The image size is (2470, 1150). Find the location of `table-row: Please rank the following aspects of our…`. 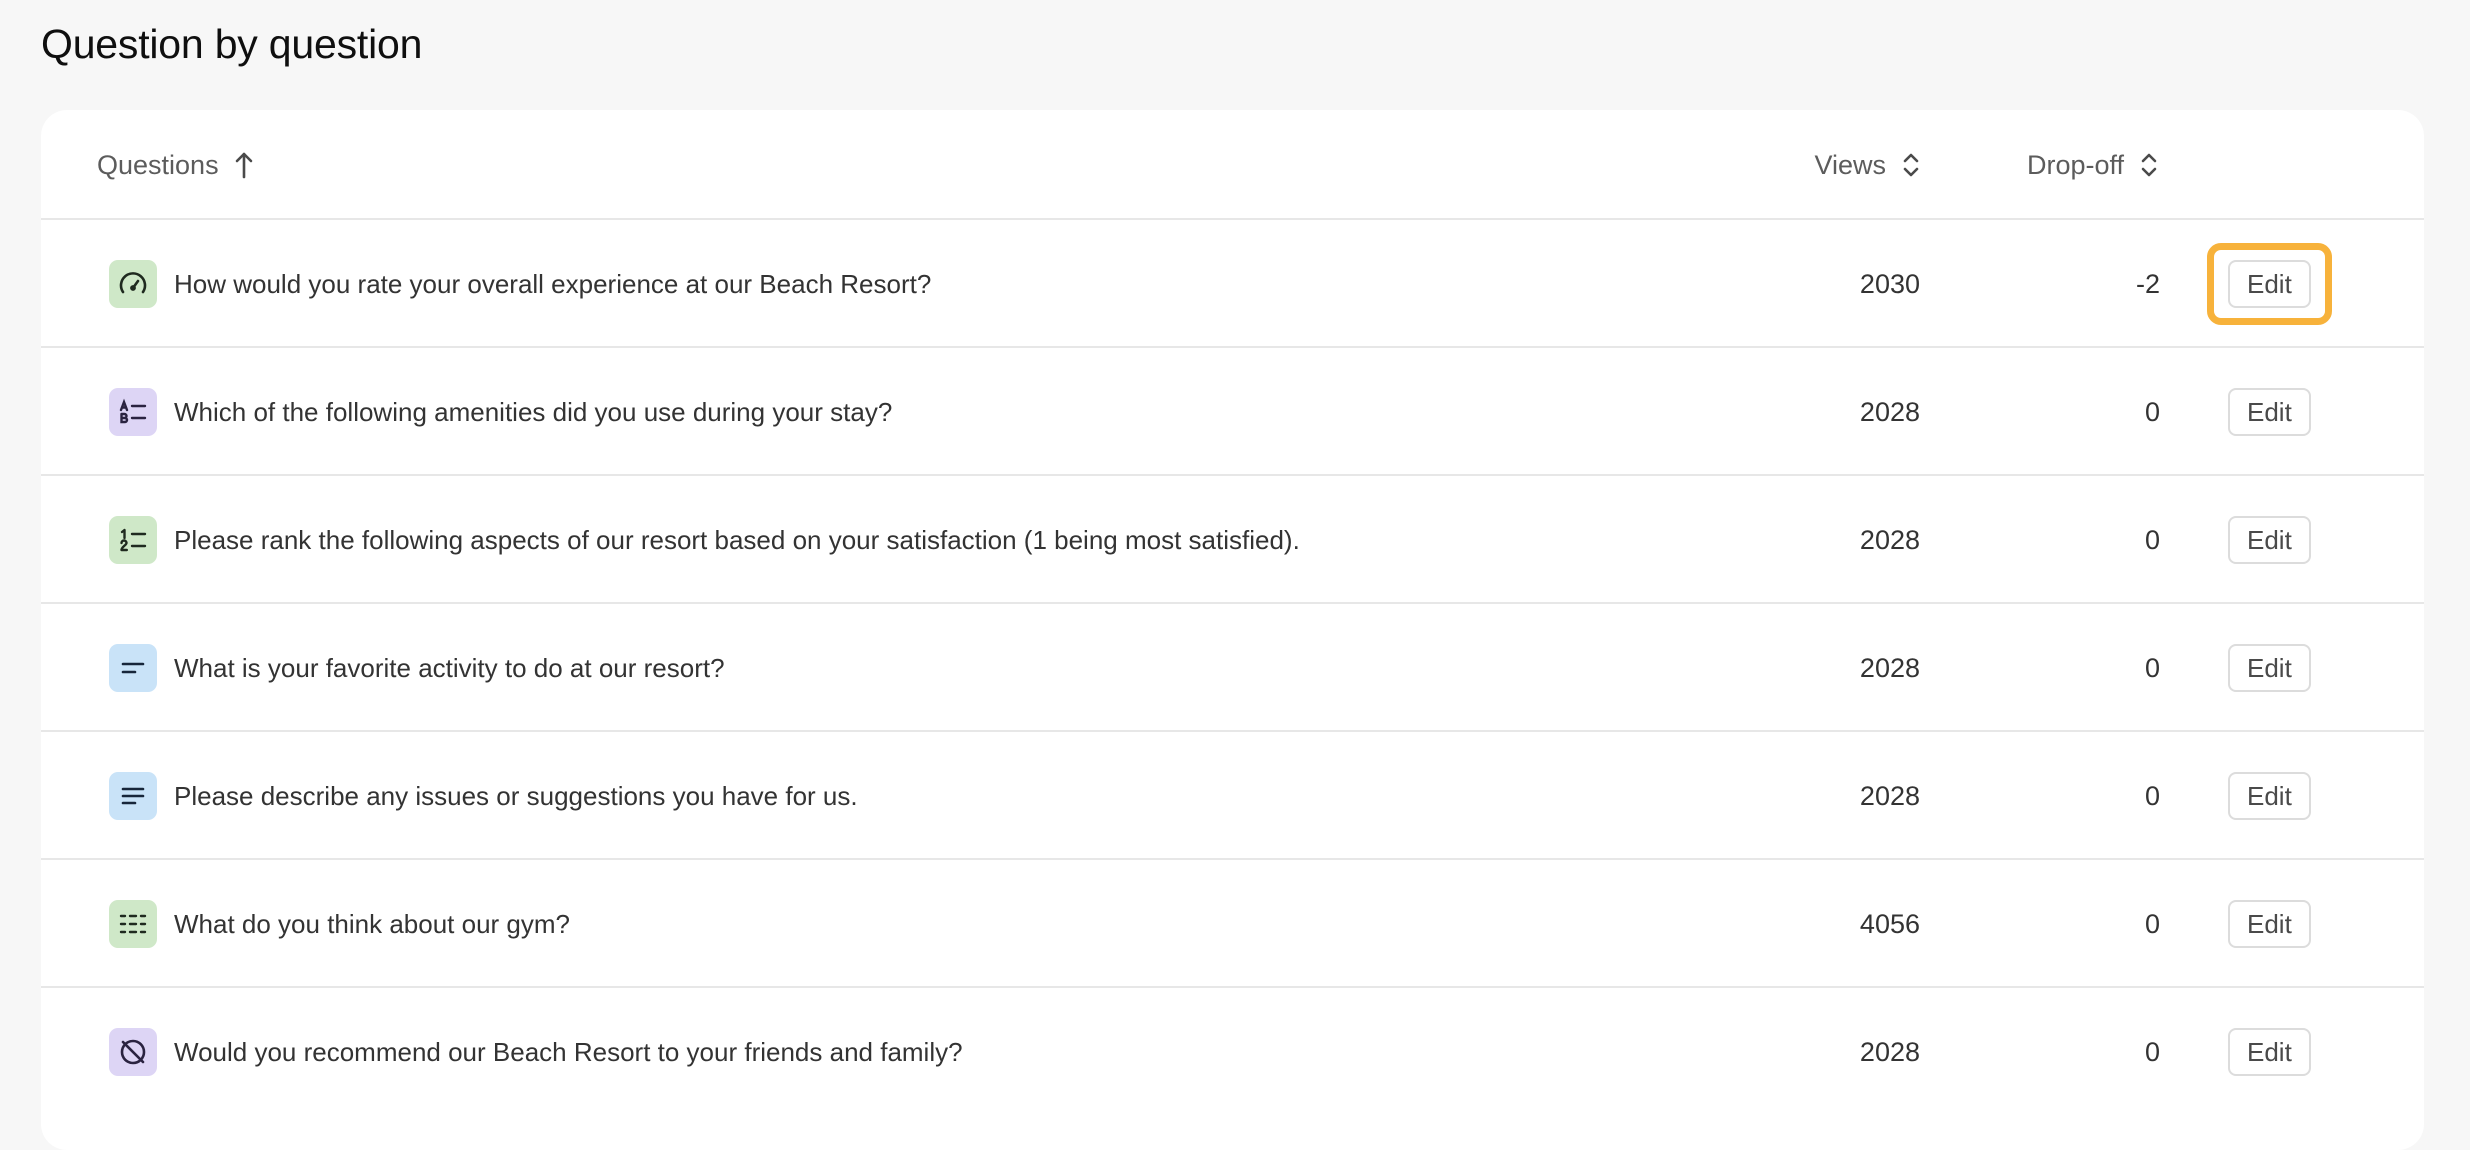

table-row: Please rank the following aspects of our… is located at coordinates (1232, 540).